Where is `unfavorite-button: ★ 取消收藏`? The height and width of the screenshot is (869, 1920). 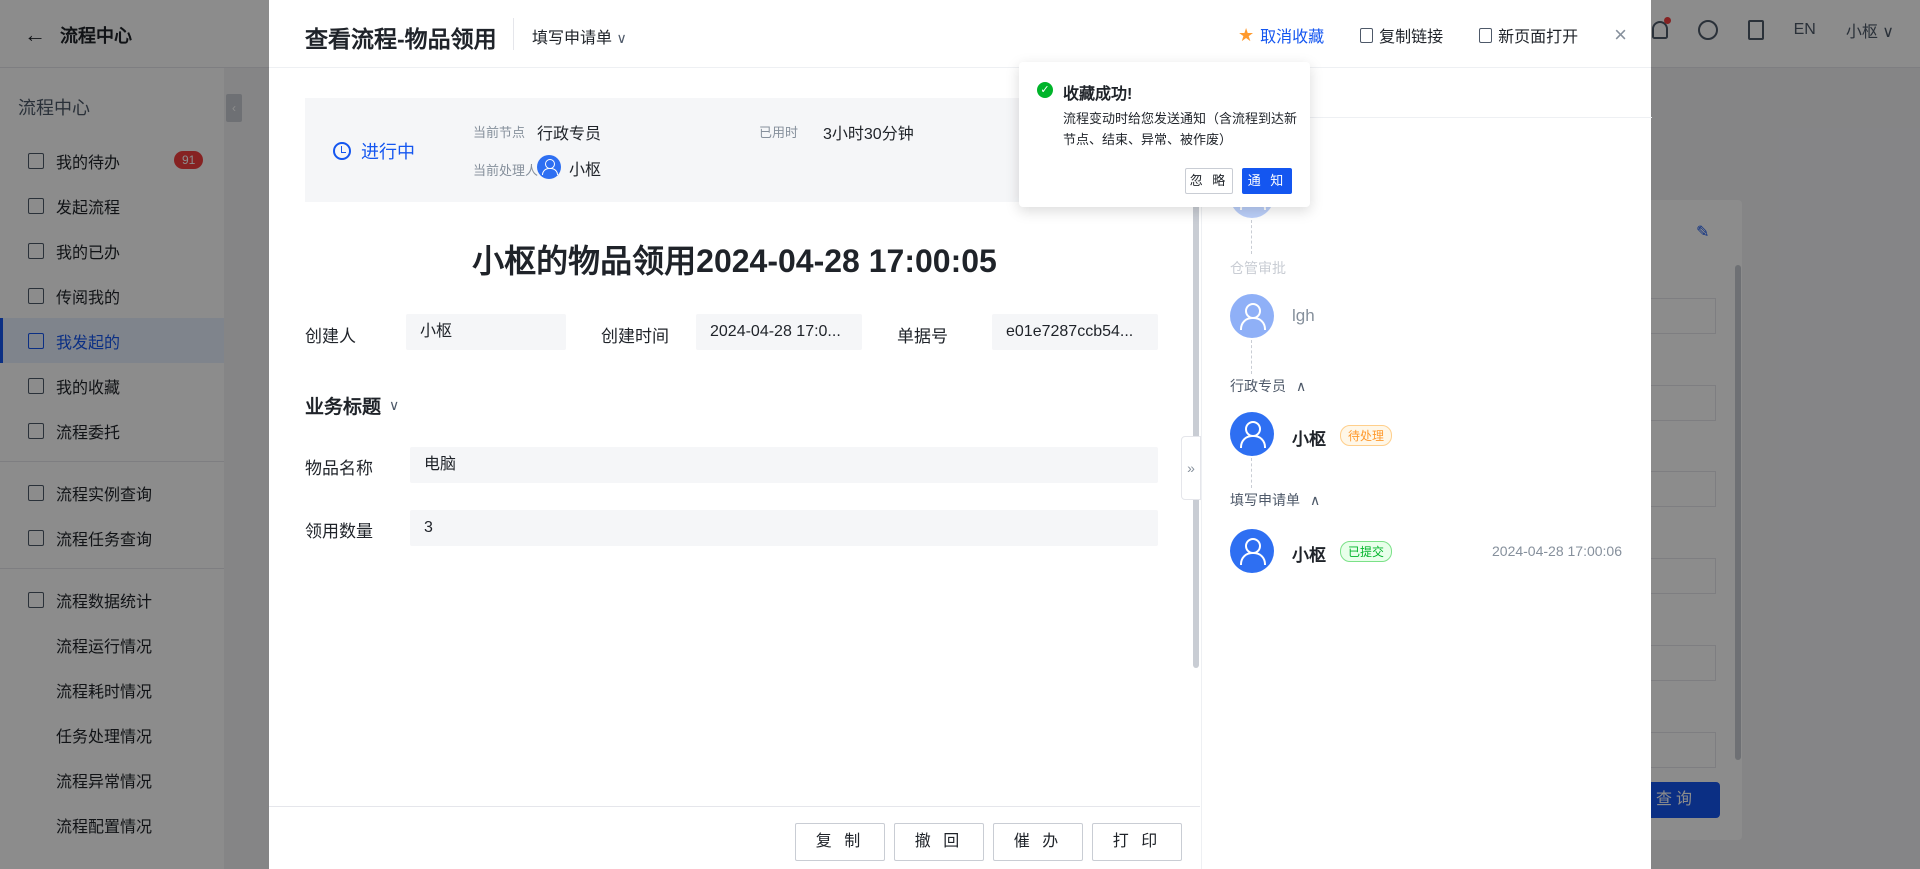 unfavorite-button: ★ 取消收藏 is located at coordinates (1281, 35).